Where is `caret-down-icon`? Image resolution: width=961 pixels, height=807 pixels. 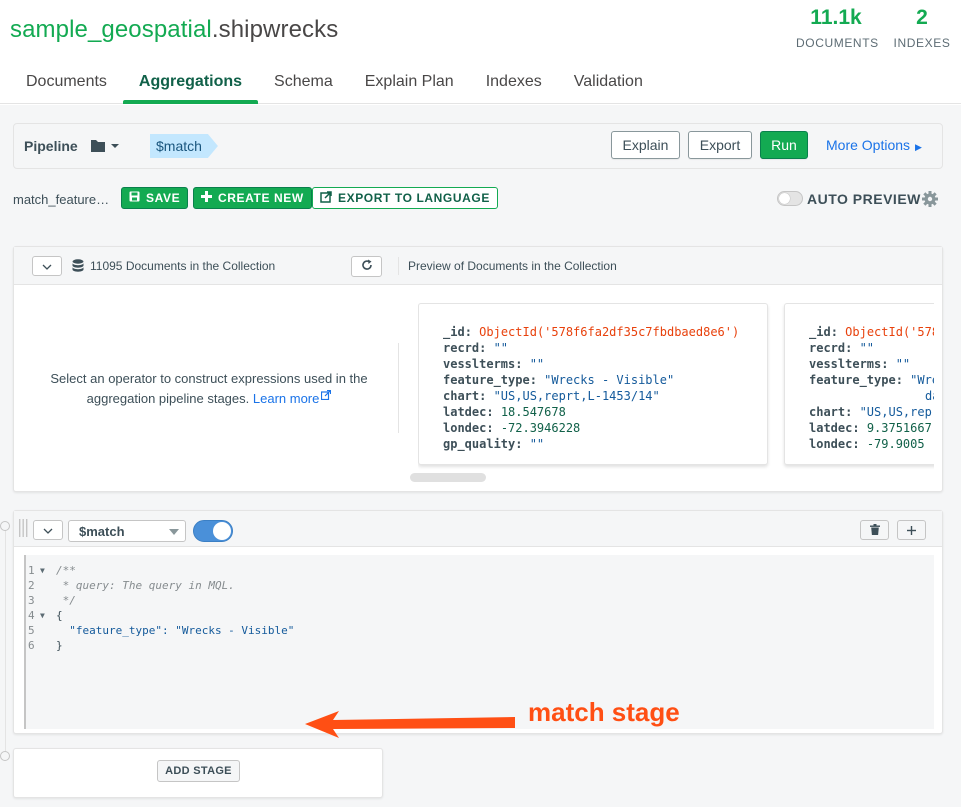 caret-down-icon is located at coordinates (174, 532).